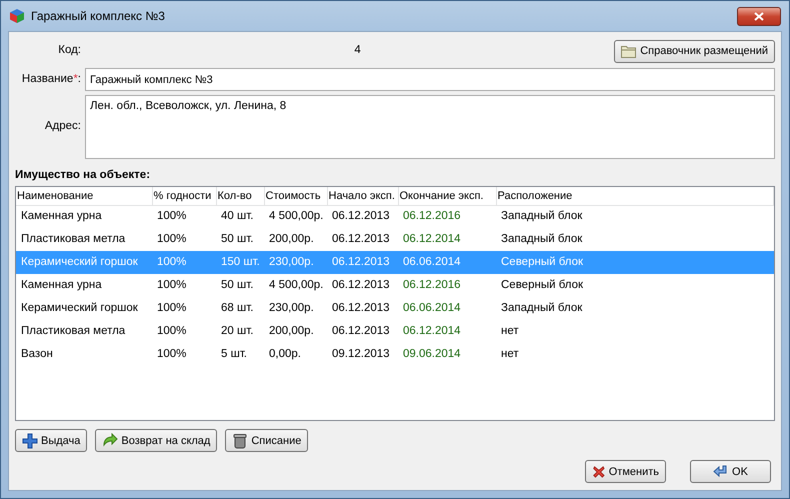 The height and width of the screenshot is (499, 790). I want to click on close-button, so click(759, 16).